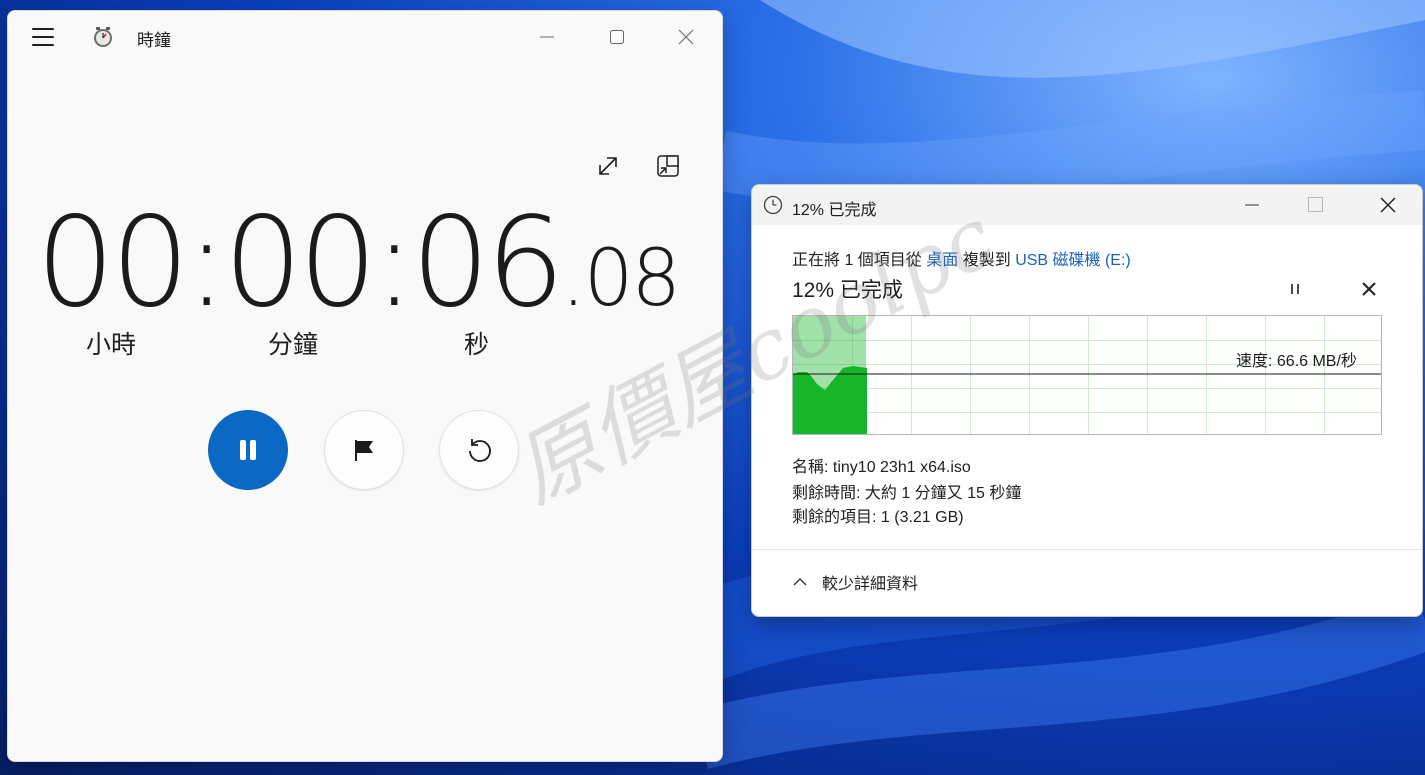 Image resolution: width=1425 pixels, height=775 pixels. I want to click on alarm-clock-icon, so click(103, 37).